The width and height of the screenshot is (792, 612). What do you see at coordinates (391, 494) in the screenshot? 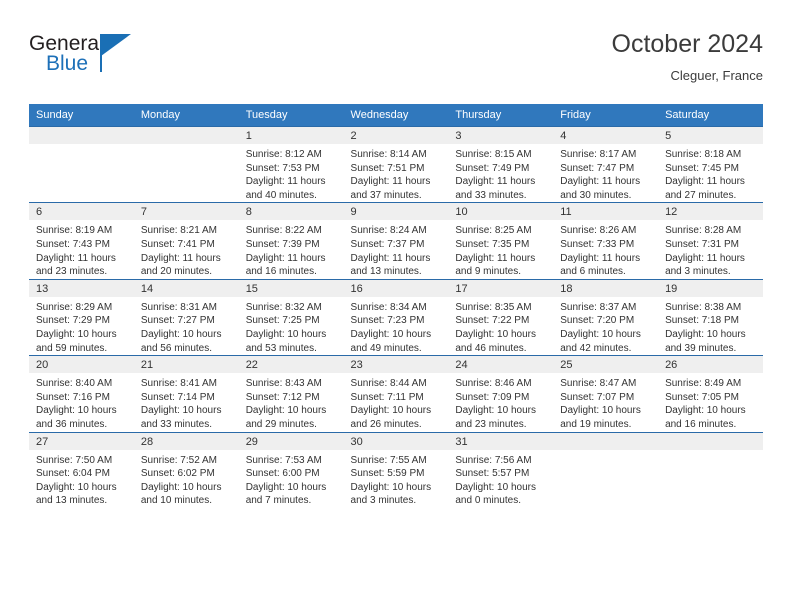
I see `daylight-duration: Daylight: 10 hours and 3 minutes.` at bounding box center [391, 494].